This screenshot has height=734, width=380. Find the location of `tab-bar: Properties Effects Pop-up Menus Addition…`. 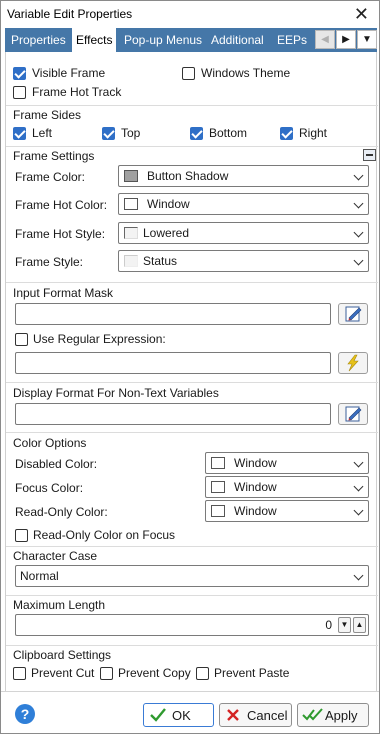

tab-bar: Properties Effects Pop-up Menus Addition… is located at coordinates (191, 40).